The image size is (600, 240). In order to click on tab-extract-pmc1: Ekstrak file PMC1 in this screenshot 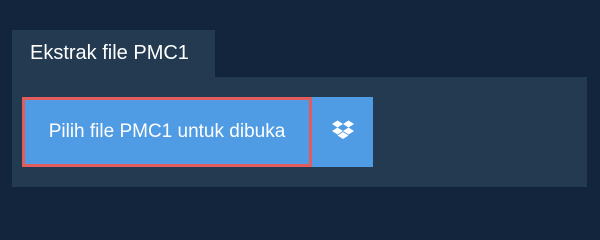, I will do `click(113, 53)`.